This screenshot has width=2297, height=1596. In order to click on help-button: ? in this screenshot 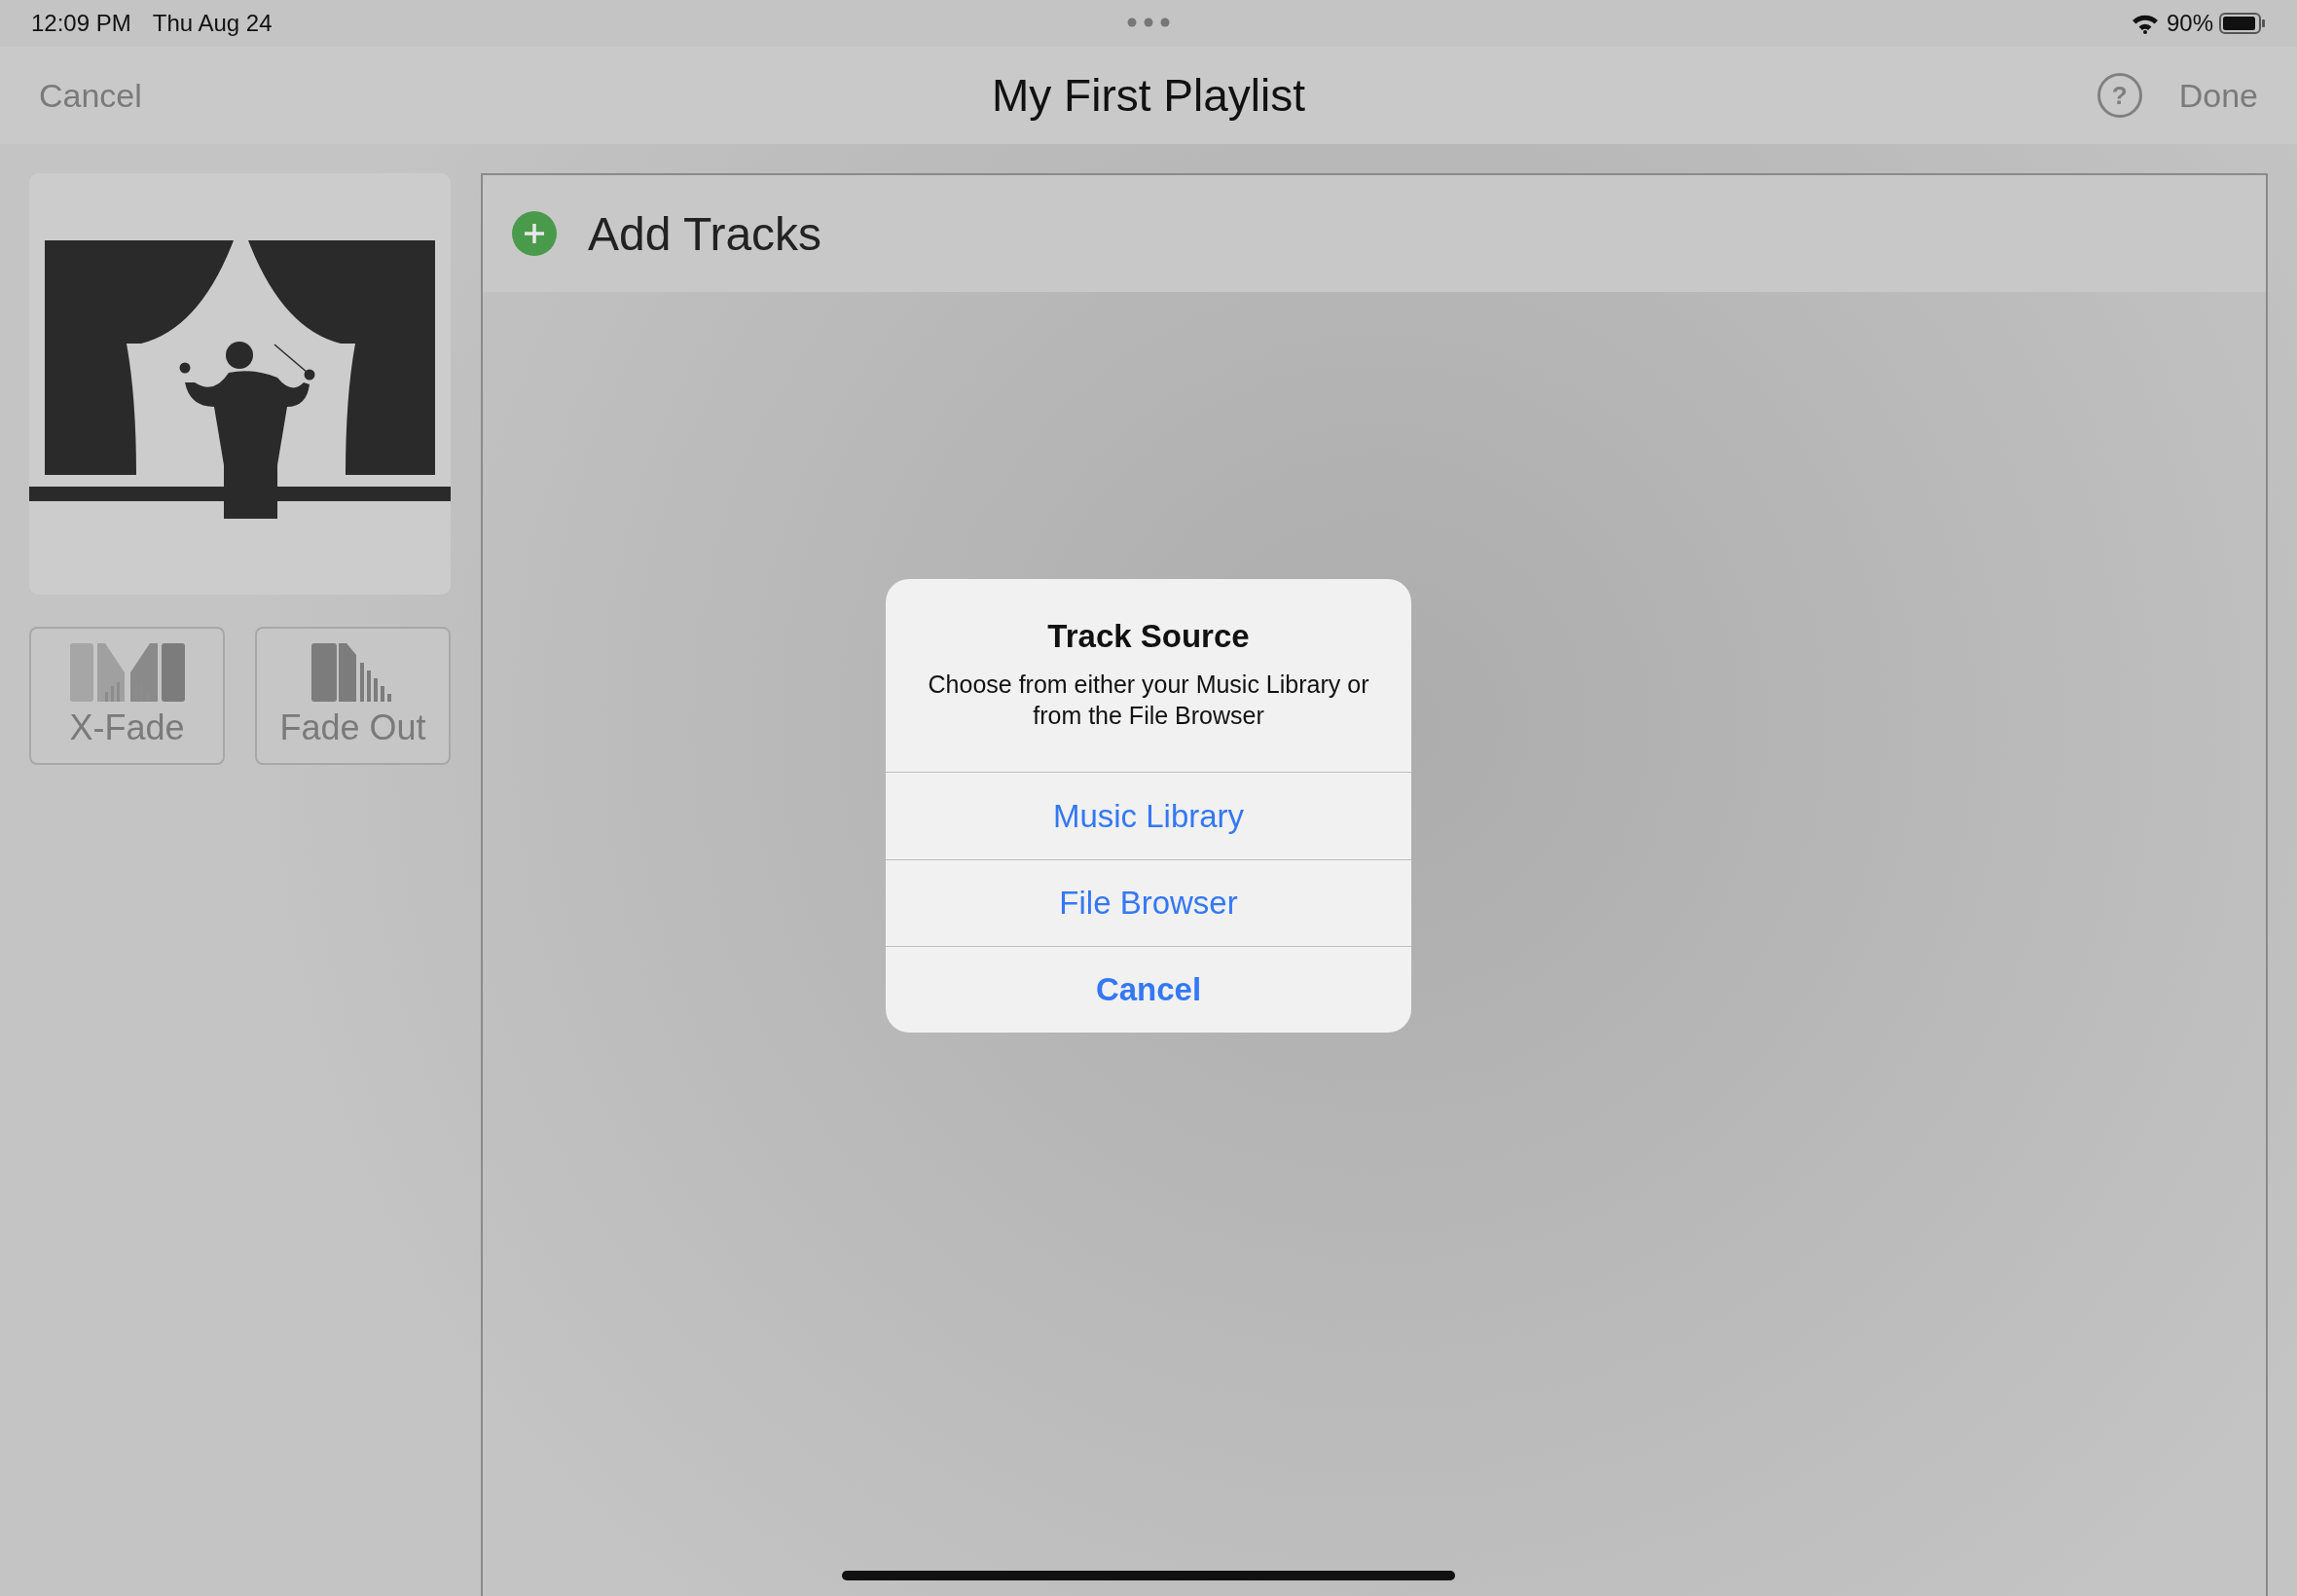, I will do `click(2119, 95)`.